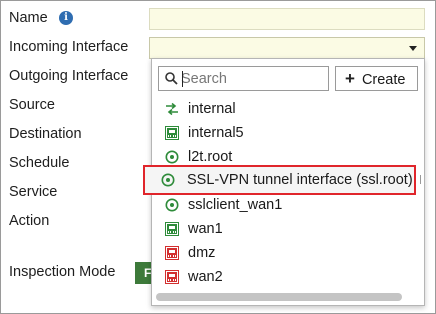  I want to click on incoming-interface-select, so click(287, 48).